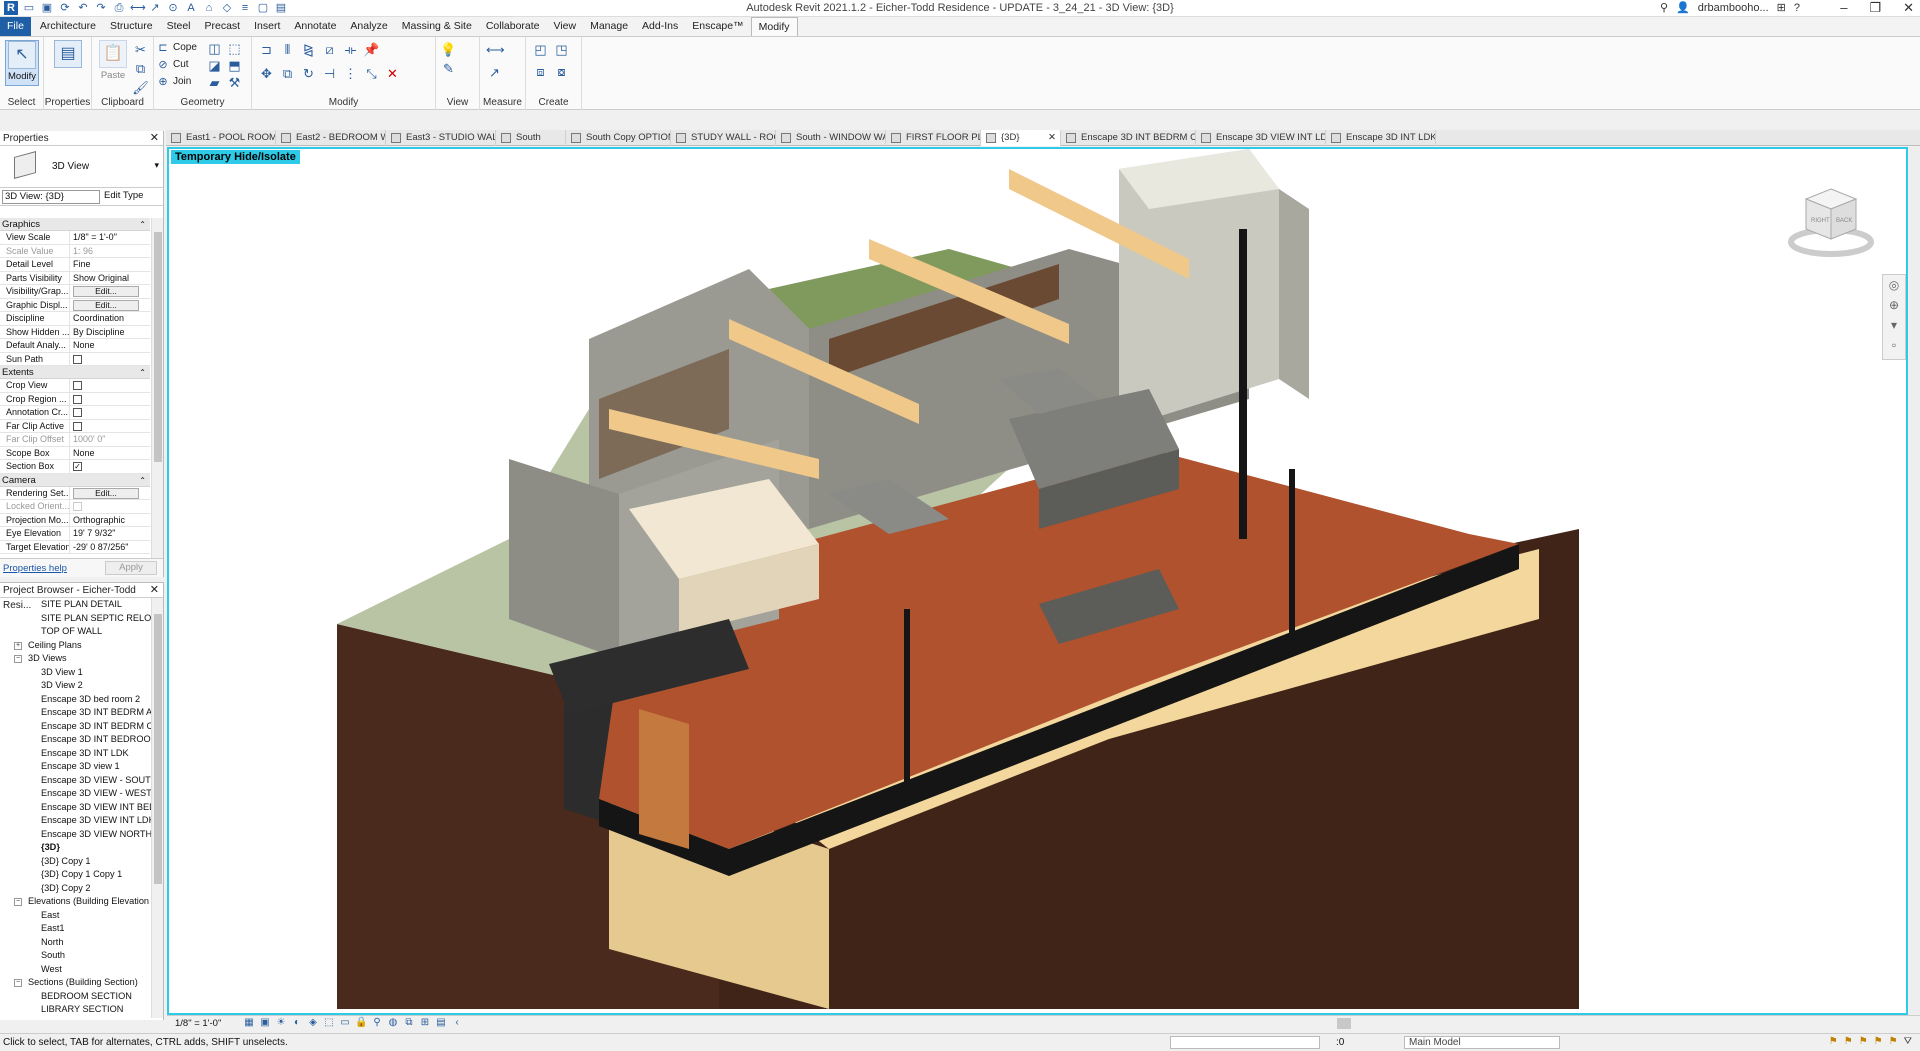 The height and width of the screenshot is (1051, 1920). What do you see at coordinates (831, 138) in the screenshot?
I see `view-tab-south-window-wall: South - WINDOW WALL` at bounding box center [831, 138].